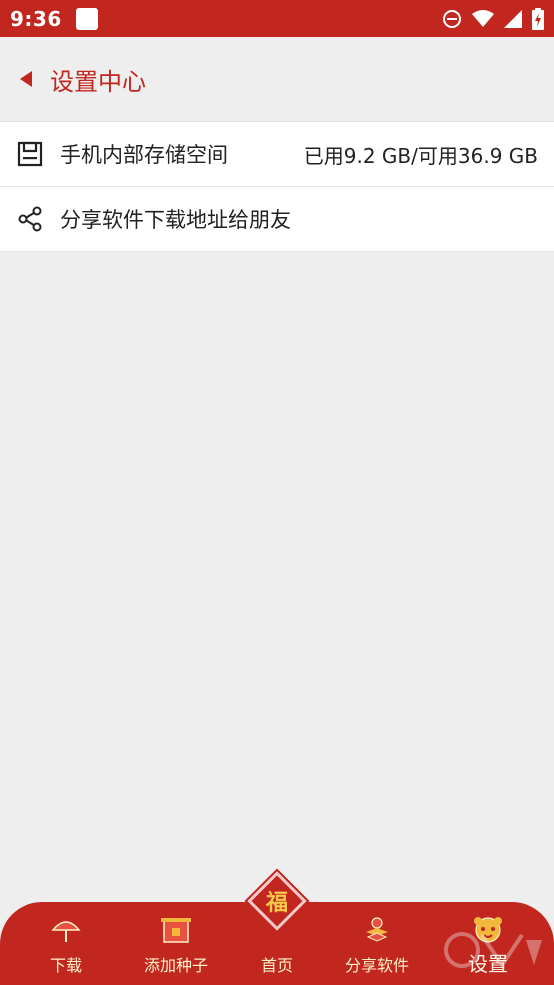 The image size is (554, 985). Describe the element at coordinates (98, 81) in the screenshot. I see `page-title: 设置中心` at that location.